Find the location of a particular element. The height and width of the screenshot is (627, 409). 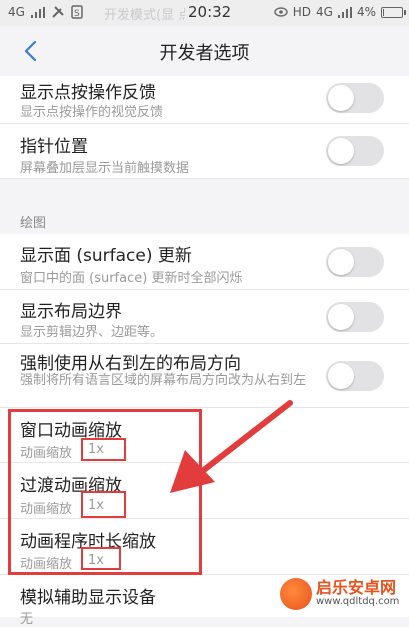

signal-icon is located at coordinates (37, 12).